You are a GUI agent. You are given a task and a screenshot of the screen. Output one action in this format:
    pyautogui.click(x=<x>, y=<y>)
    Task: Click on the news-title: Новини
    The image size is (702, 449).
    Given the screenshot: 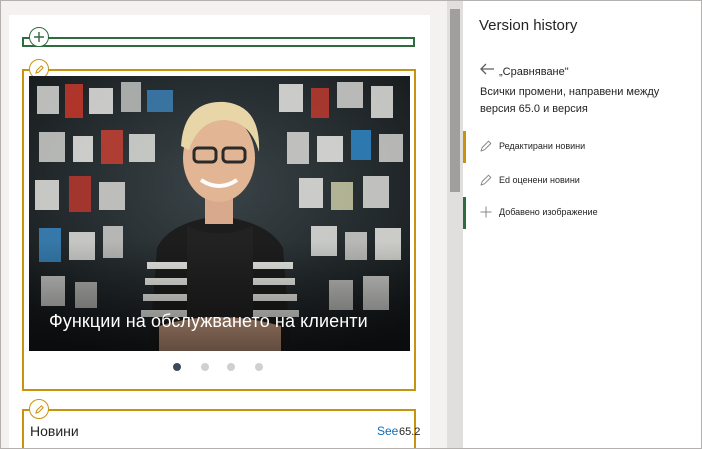 What is the action you would take?
    pyautogui.click(x=54, y=431)
    